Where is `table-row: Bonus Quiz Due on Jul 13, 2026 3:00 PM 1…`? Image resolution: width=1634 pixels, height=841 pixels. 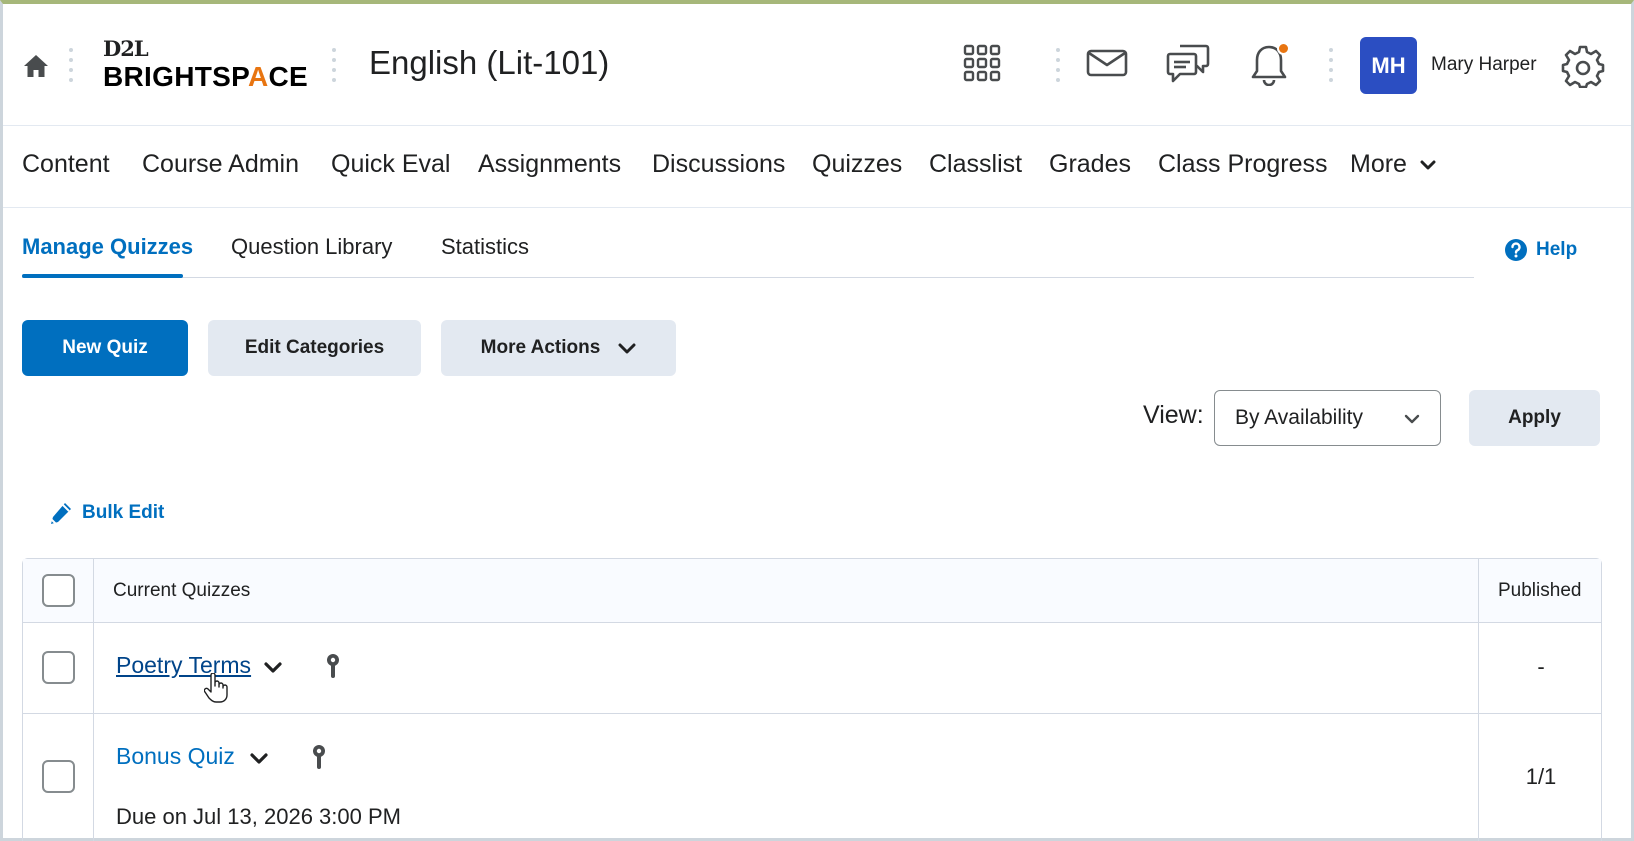 table-row: Bonus Quiz Due on Jul 13, 2026 3:00 PM 1… is located at coordinates (812, 777).